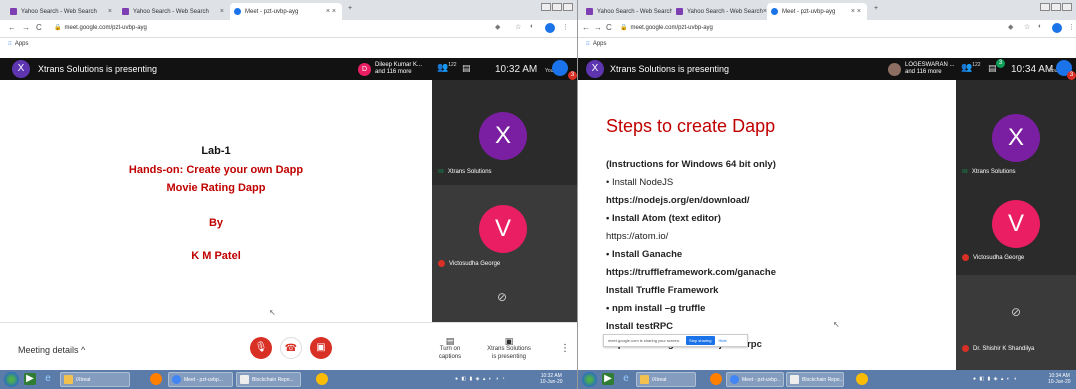 The height and width of the screenshot is (389, 1076). I want to click on participant-tile: ⊘, so click(504, 301).